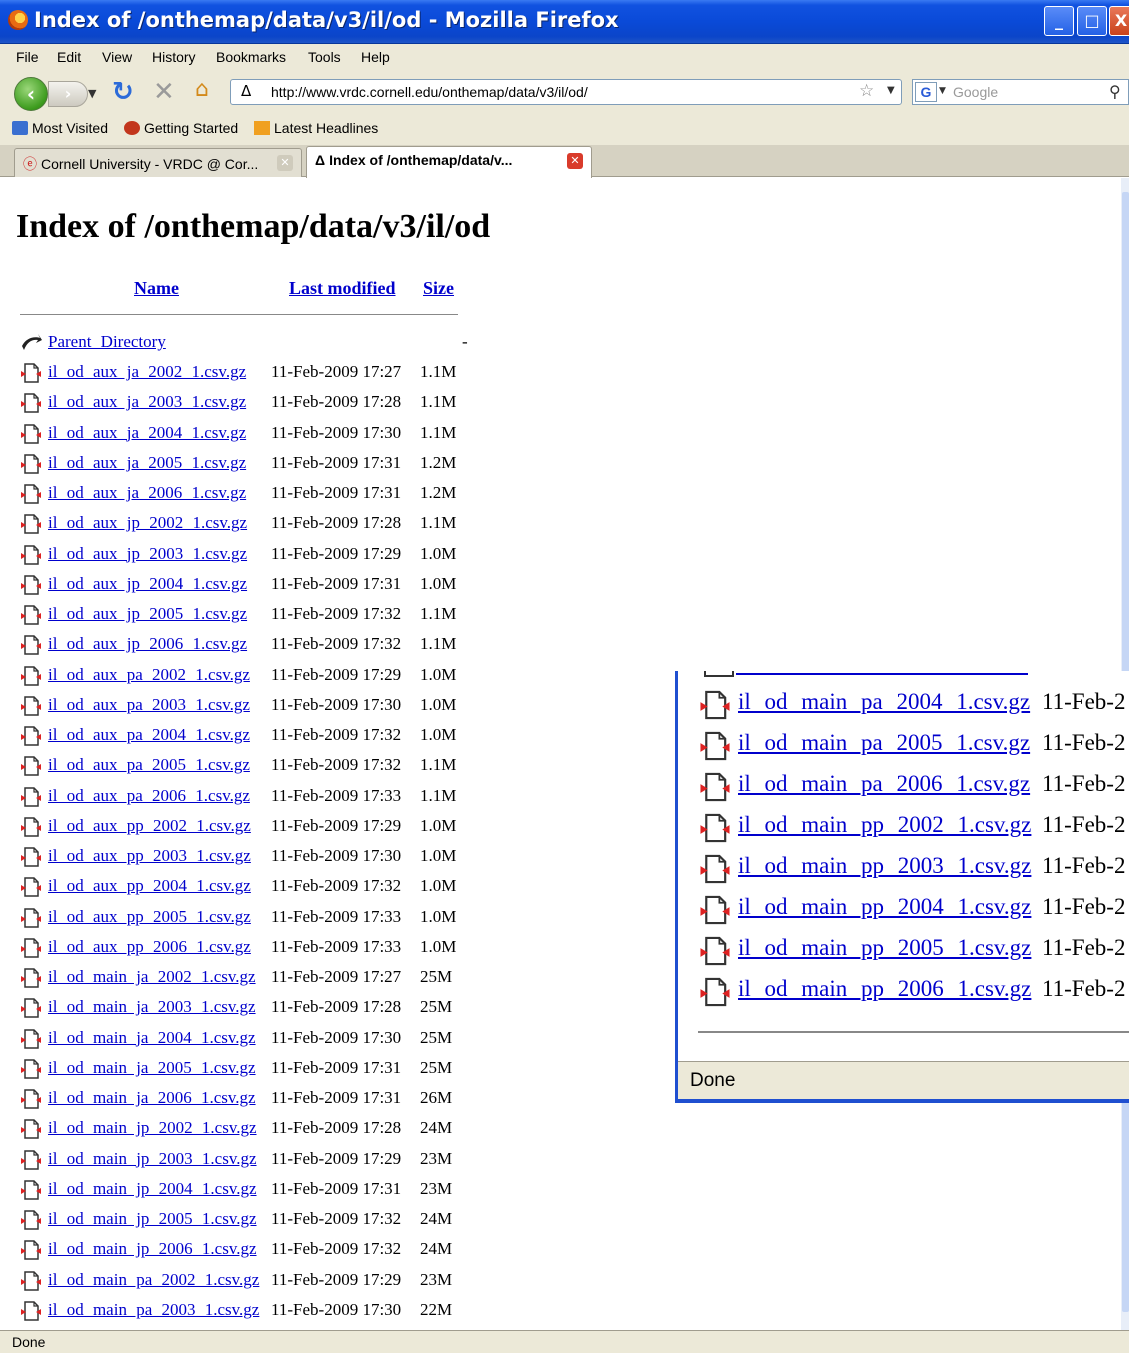  What do you see at coordinates (149, 765) in the screenshot?
I see `file-link: il od aux pa 2005 1.csv.gz` at bounding box center [149, 765].